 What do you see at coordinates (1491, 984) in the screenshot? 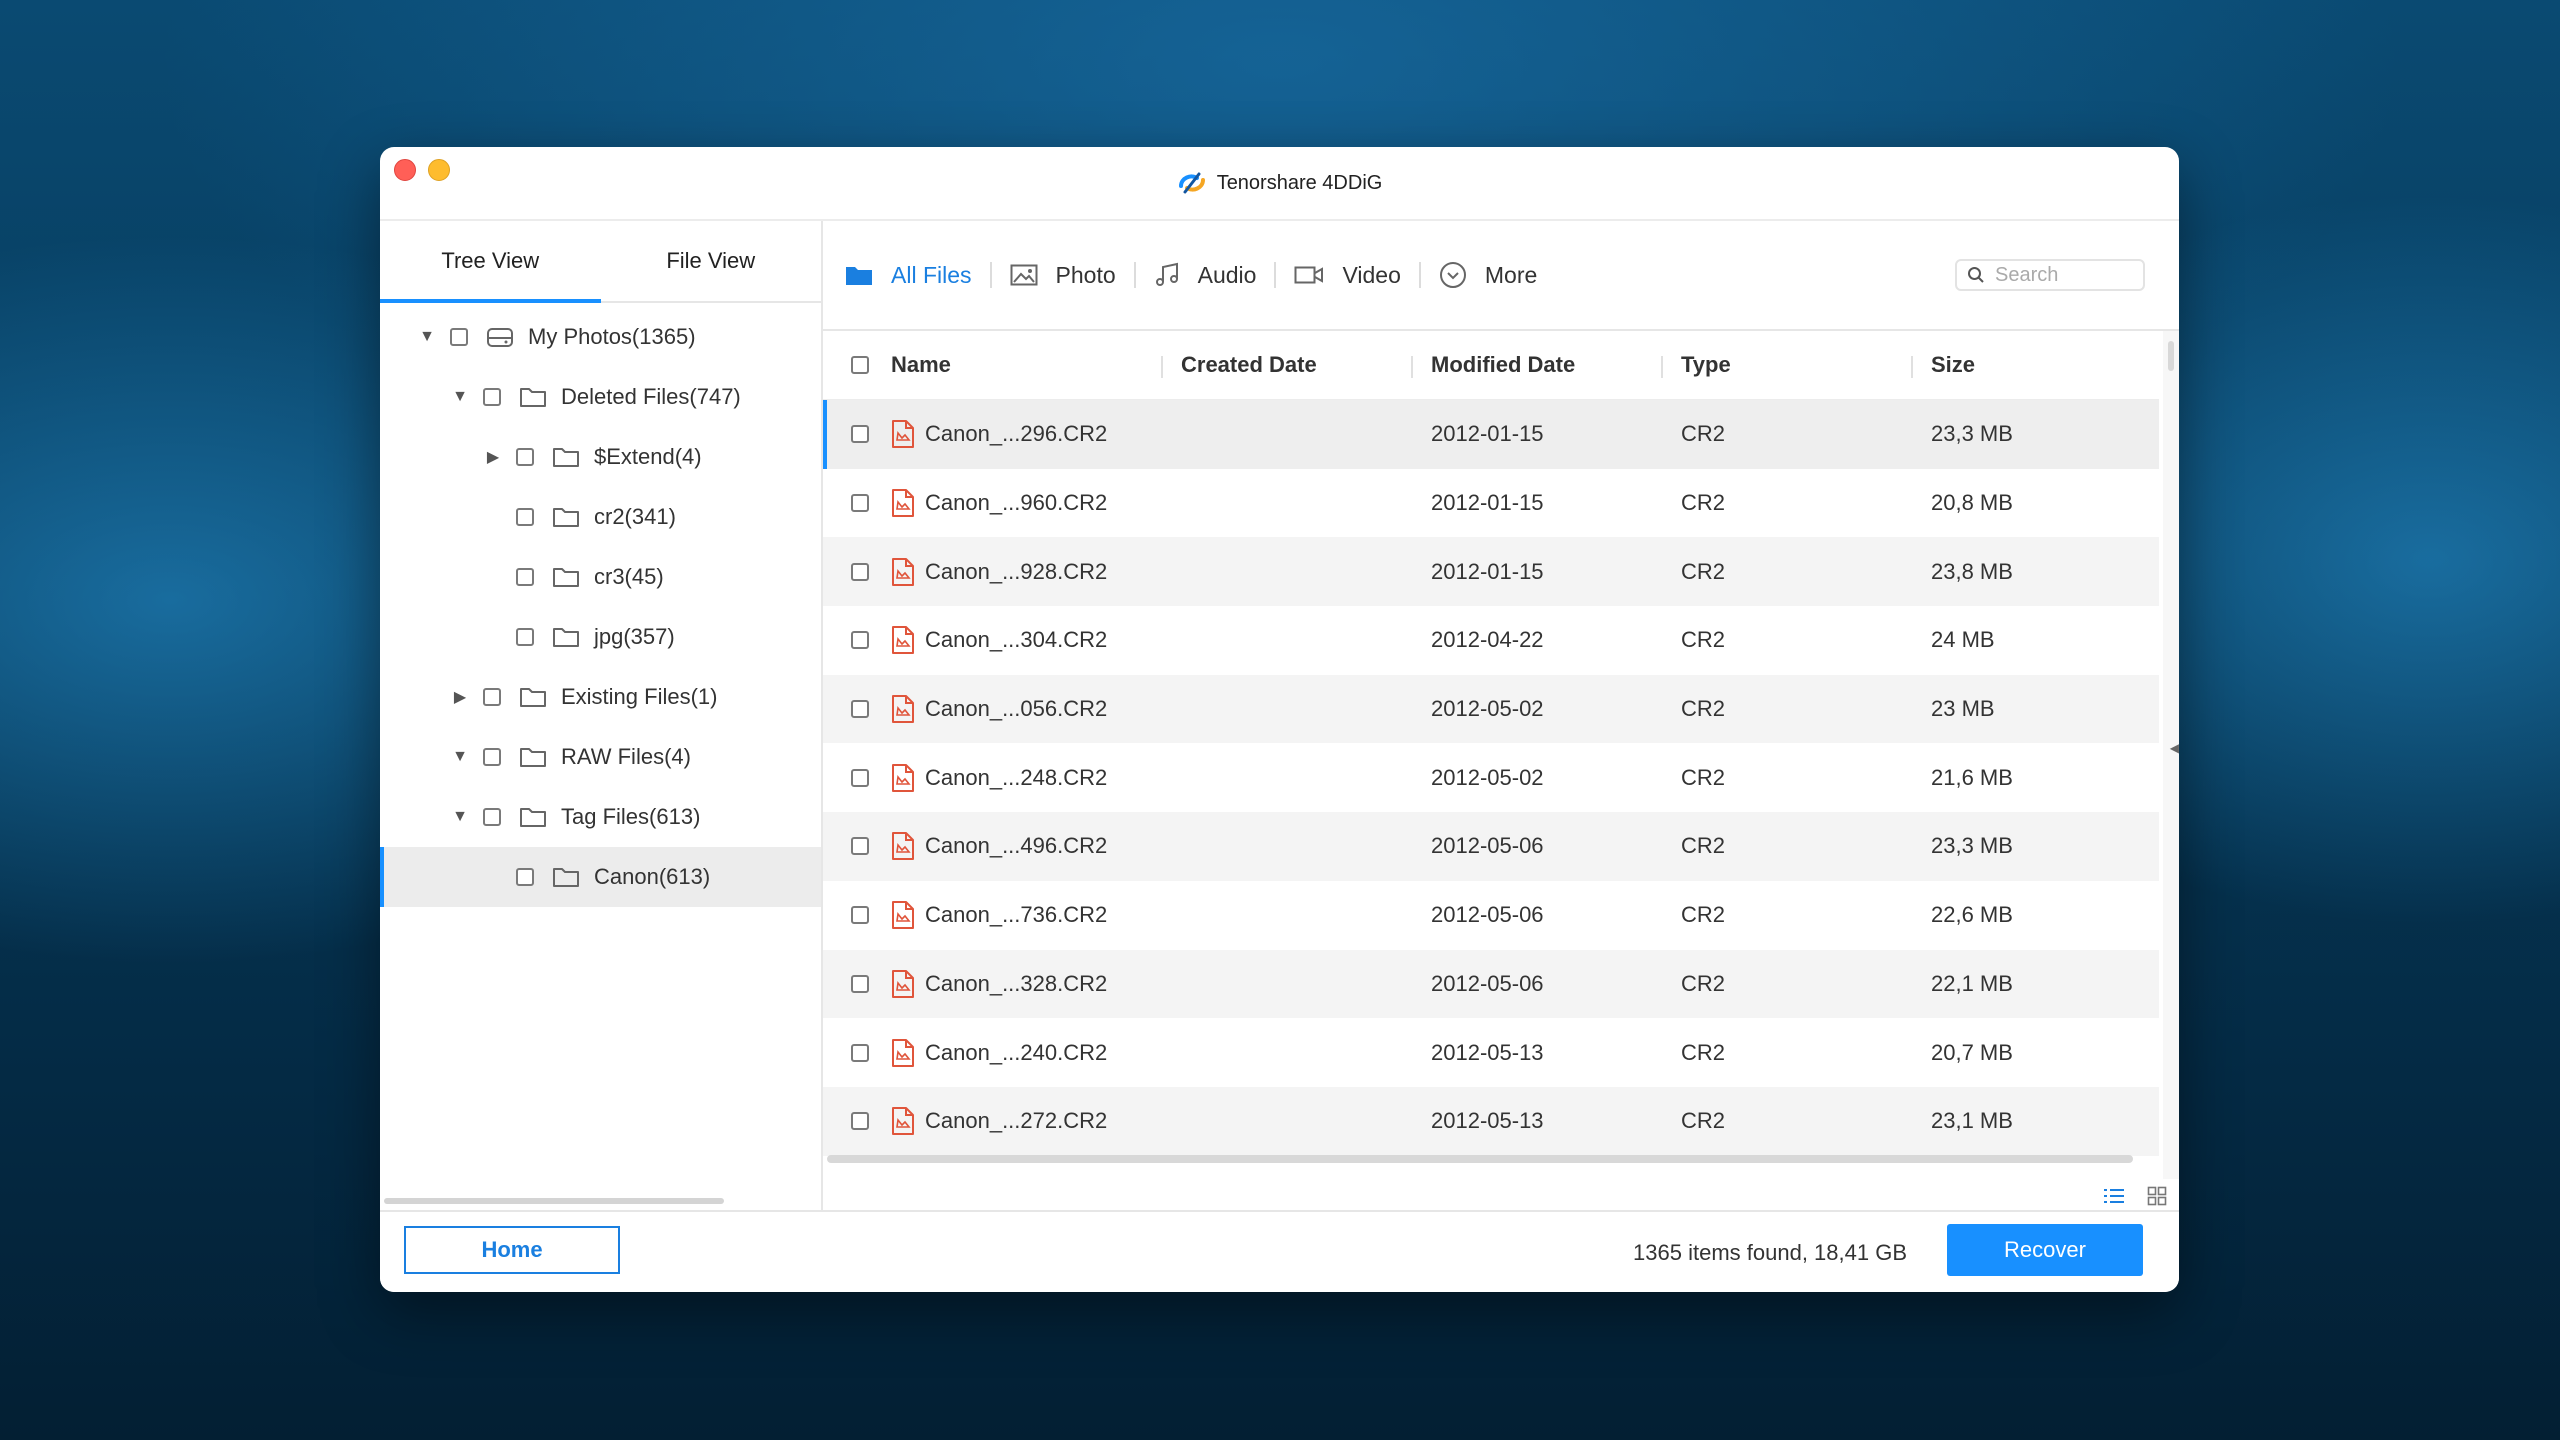
I see `table-row: Canon_...328.CR2 2012-05-06 CR2 22,1 MB` at bounding box center [1491, 984].